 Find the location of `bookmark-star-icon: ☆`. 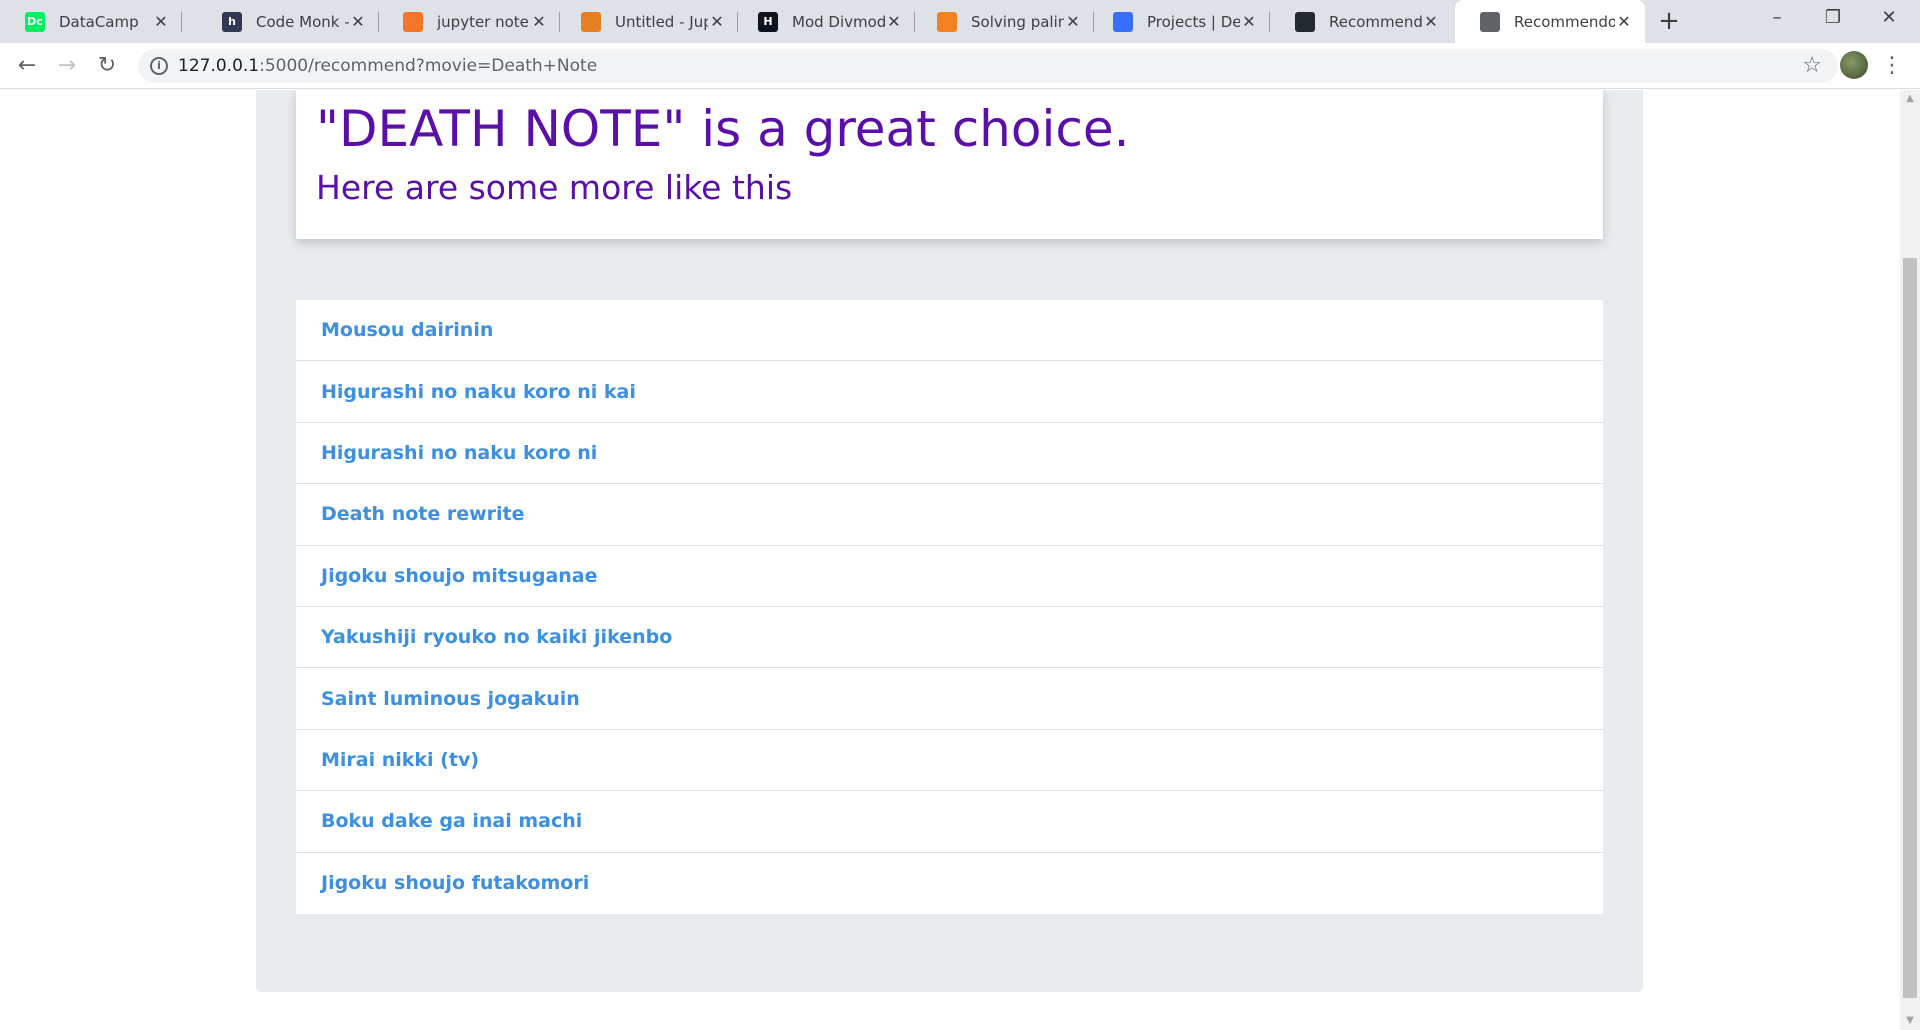

bookmark-star-icon: ☆ is located at coordinates (1812, 65).